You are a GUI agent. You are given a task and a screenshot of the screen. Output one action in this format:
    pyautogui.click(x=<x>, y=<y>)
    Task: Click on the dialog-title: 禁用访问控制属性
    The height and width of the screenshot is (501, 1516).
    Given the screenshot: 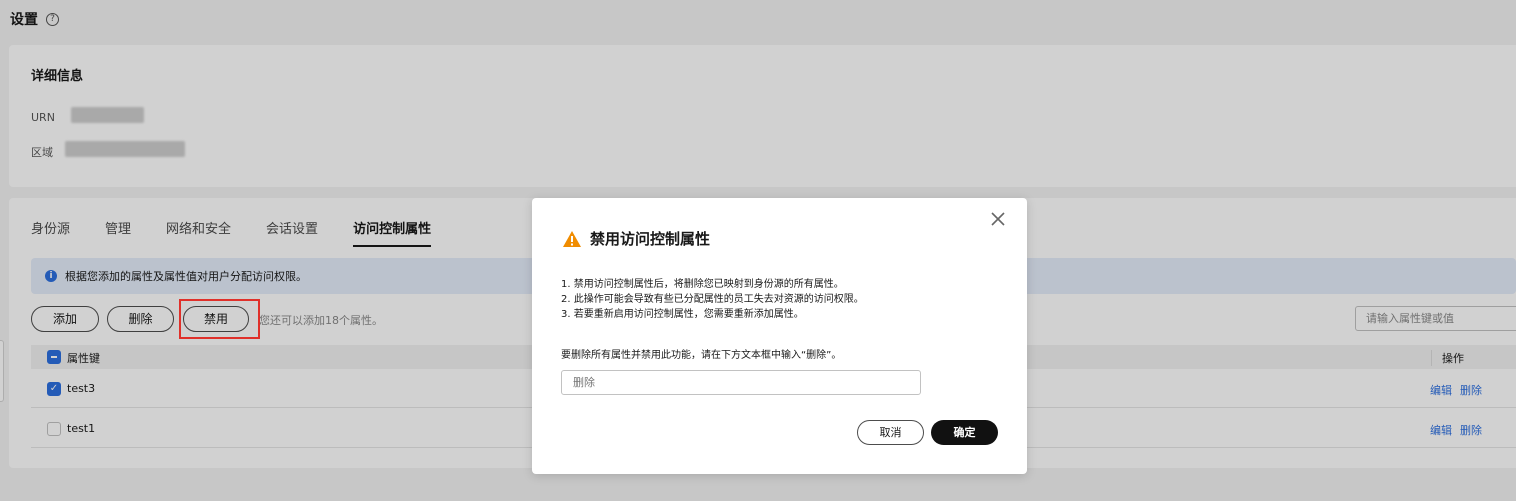 What is the action you would take?
    pyautogui.click(x=650, y=239)
    